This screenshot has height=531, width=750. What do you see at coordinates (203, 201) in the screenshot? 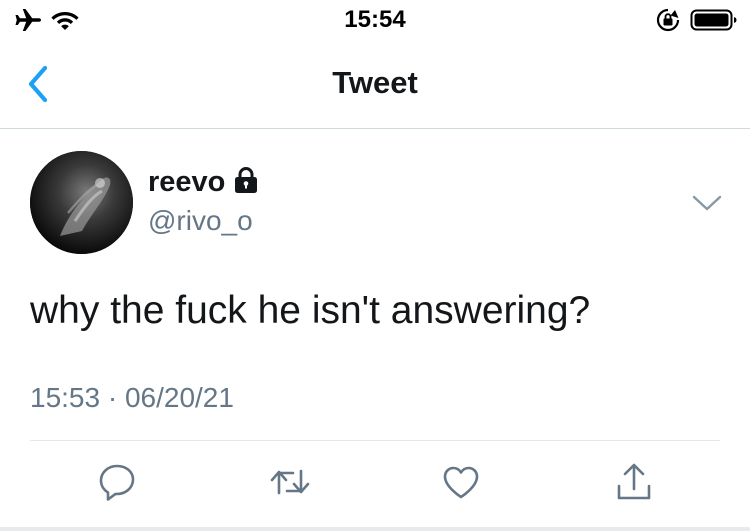
I see `author-block: reevo @rivo_o` at bounding box center [203, 201].